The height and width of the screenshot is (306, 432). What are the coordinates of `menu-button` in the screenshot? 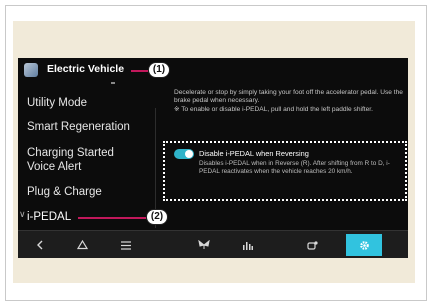 It's located at (126, 244).